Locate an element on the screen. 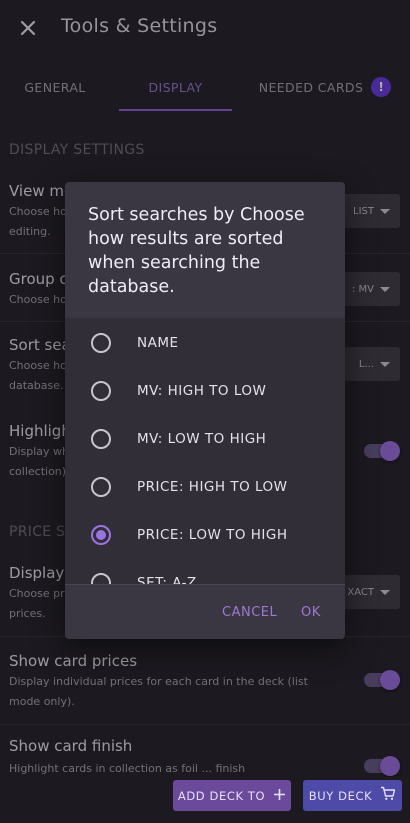 This screenshot has height=823, width=410. cancel-button: CANCEL is located at coordinates (249, 612).